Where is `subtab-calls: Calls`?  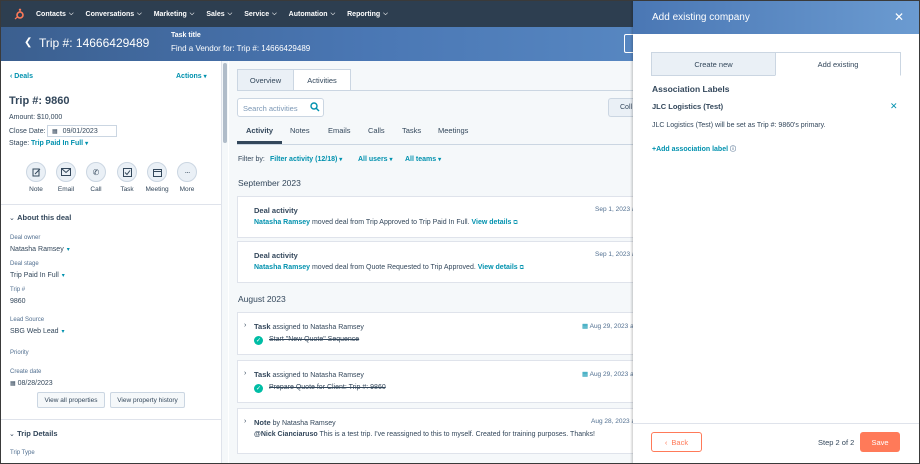 subtab-calls: Calls is located at coordinates (376, 130).